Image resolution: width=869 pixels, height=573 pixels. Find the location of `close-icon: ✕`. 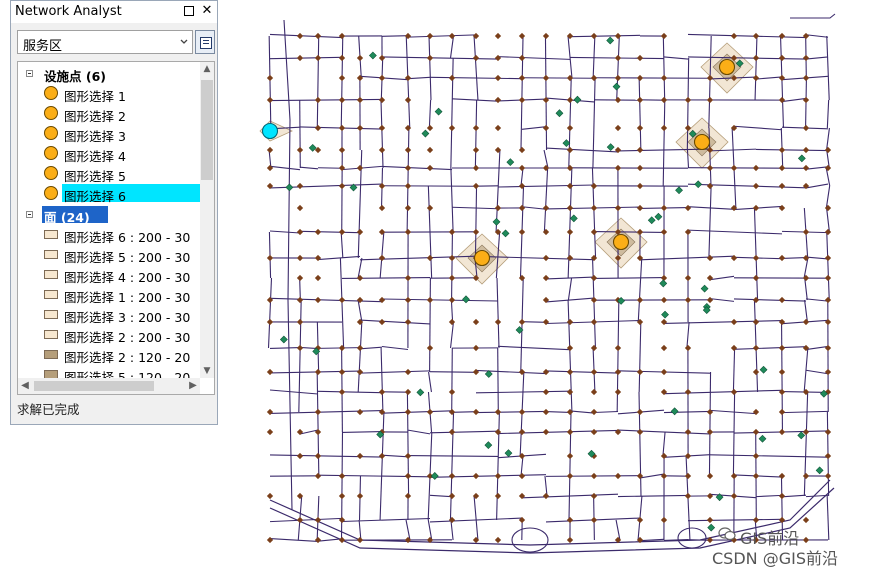

close-icon: ✕ is located at coordinates (207, 11).